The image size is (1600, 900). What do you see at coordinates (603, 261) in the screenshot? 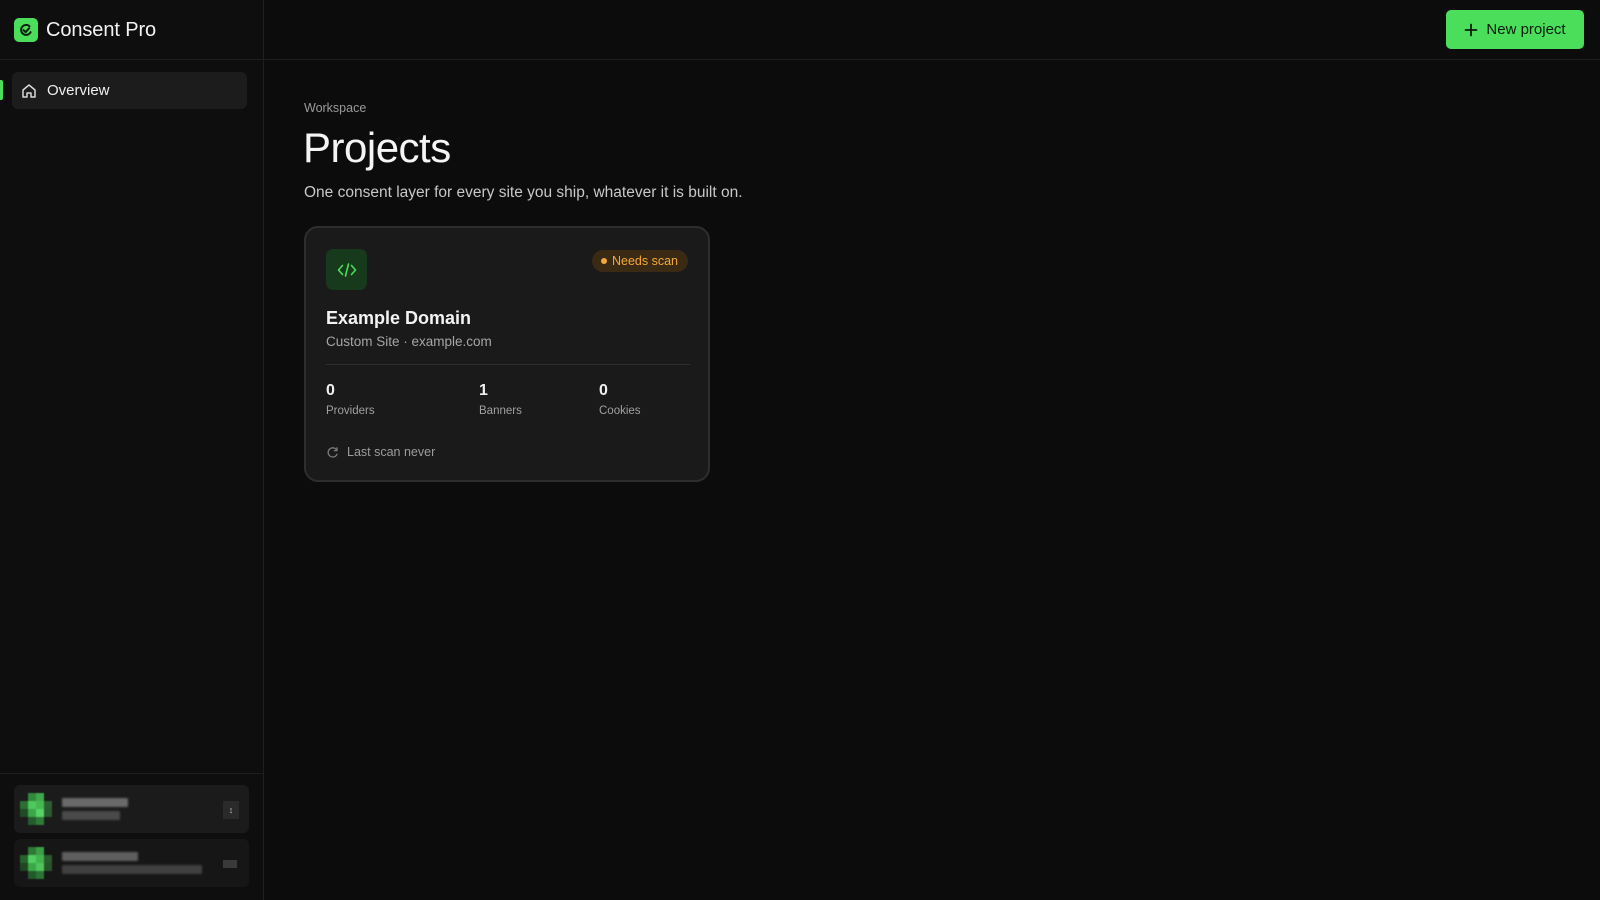
I see `status-dot-icon` at bounding box center [603, 261].